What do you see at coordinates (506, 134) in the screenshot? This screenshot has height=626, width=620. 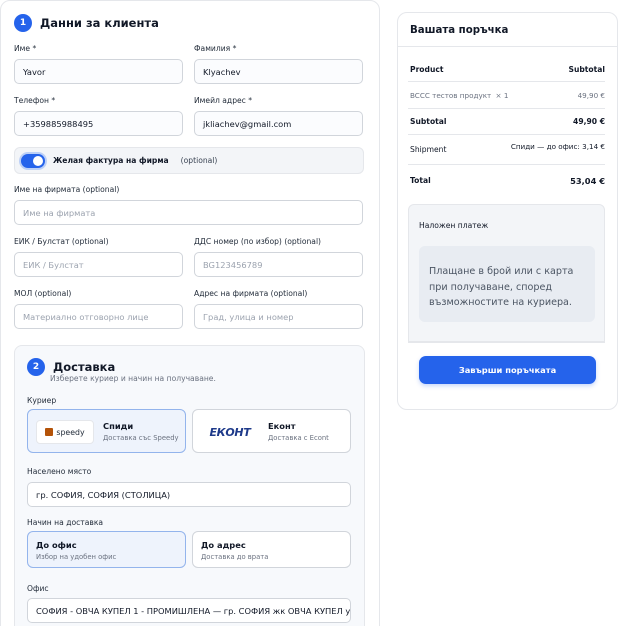 I see `subtotal-divider` at bounding box center [506, 134].